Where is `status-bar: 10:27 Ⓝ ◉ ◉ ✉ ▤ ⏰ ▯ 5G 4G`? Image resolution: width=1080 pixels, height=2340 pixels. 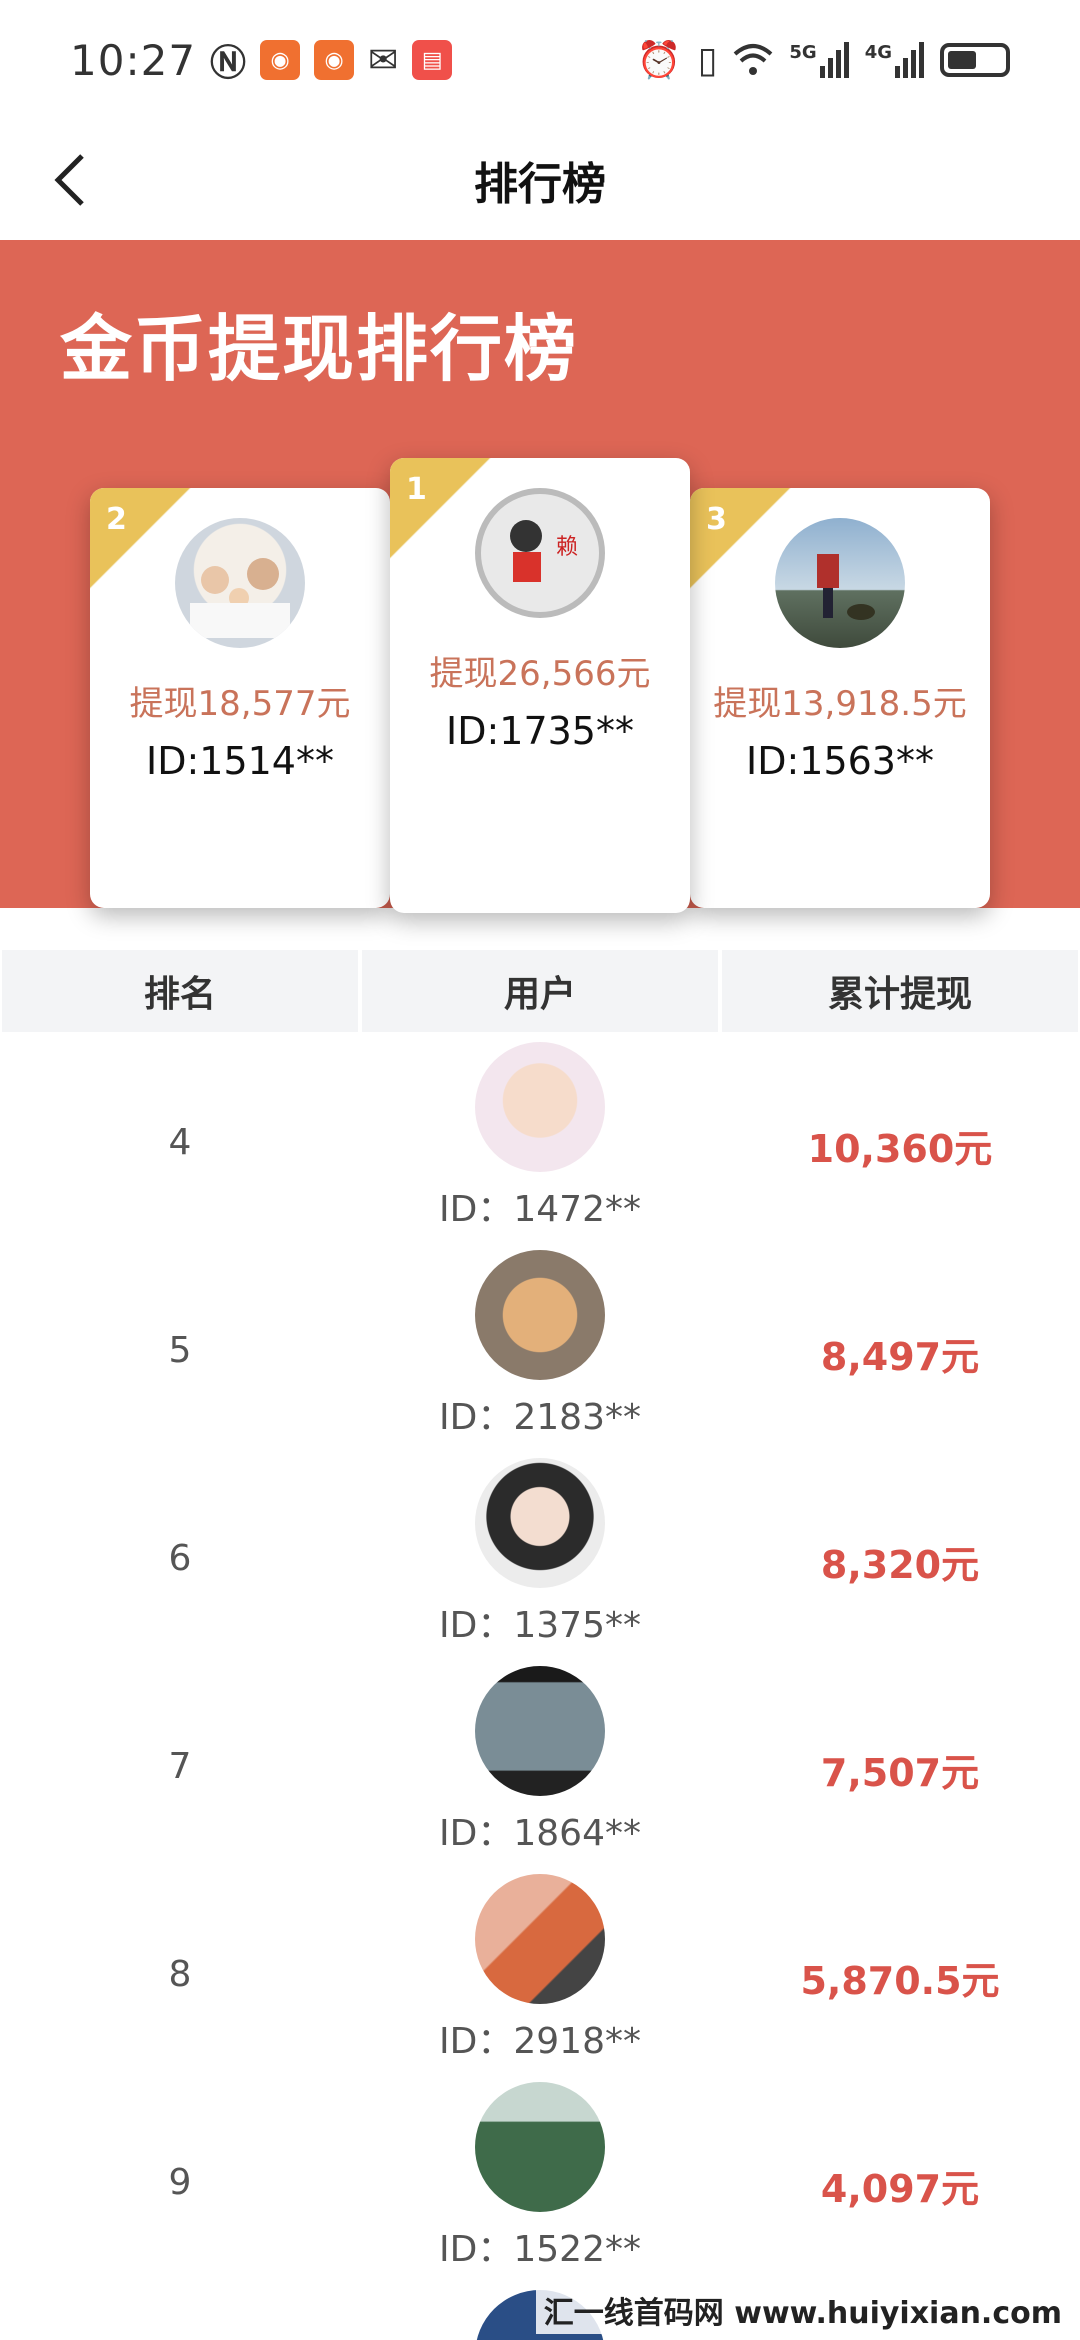
status-bar: 10:27 Ⓝ ◉ ◉ ✉ ▤ ⏰ ▯ 5G 4G is located at coordinates (540, 60).